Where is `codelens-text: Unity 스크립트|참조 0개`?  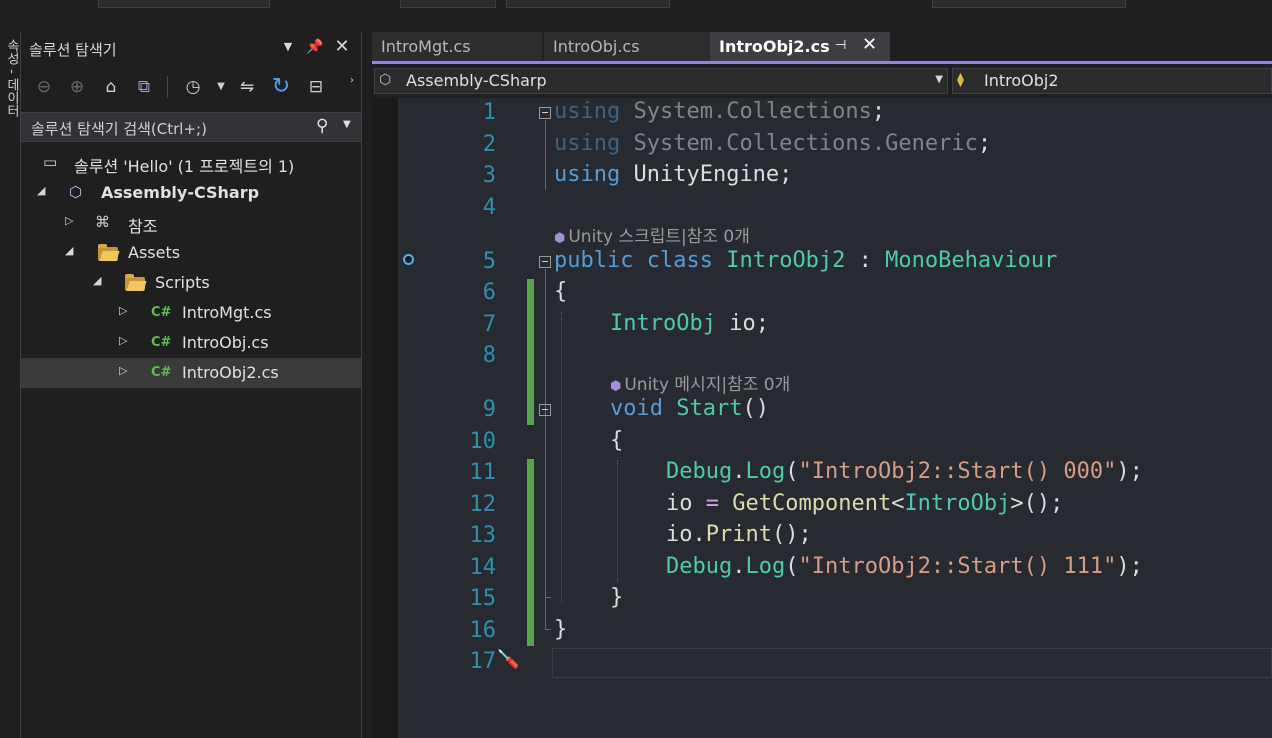 codelens-text: Unity 스크립트|참조 0개 is located at coordinates (659, 237).